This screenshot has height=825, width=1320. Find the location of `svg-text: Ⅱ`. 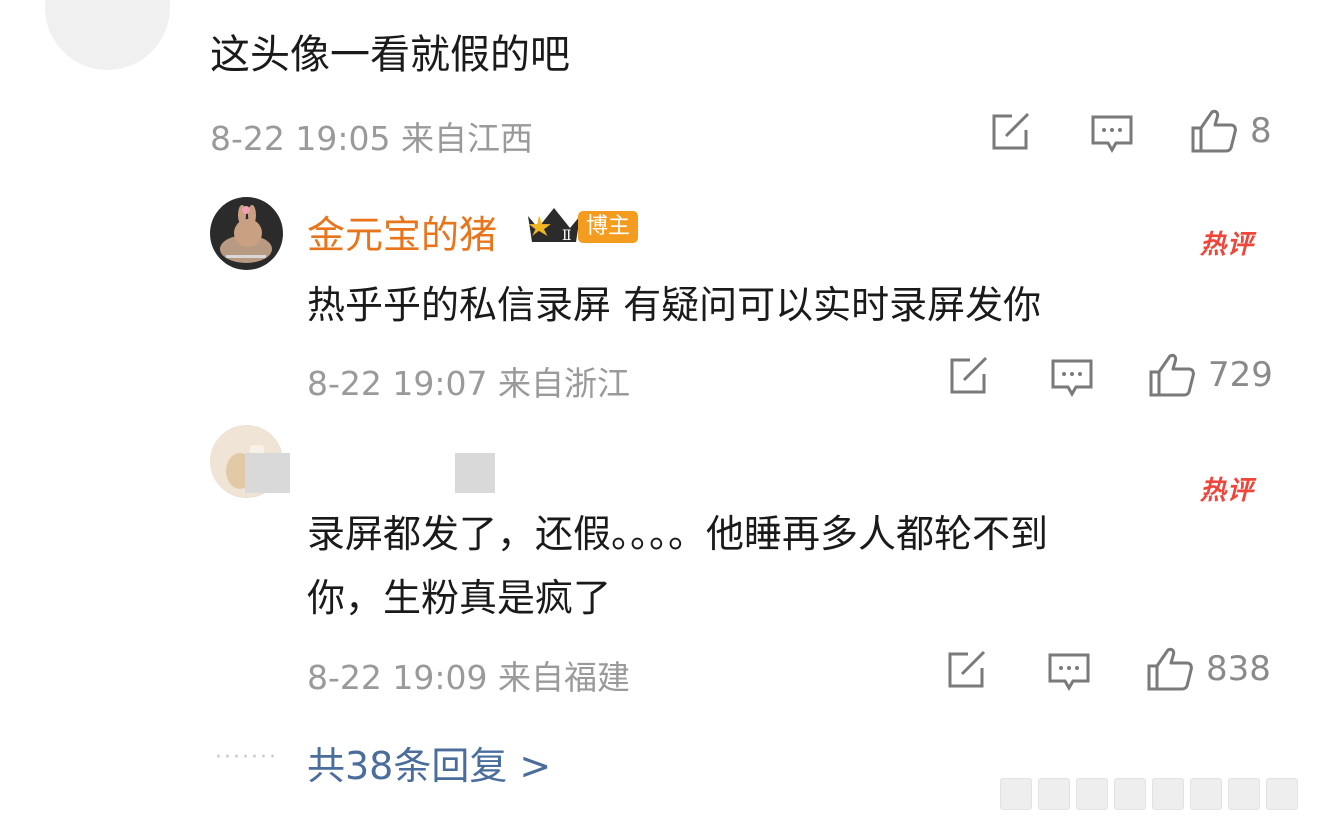

svg-text: Ⅱ is located at coordinates (567, 236).